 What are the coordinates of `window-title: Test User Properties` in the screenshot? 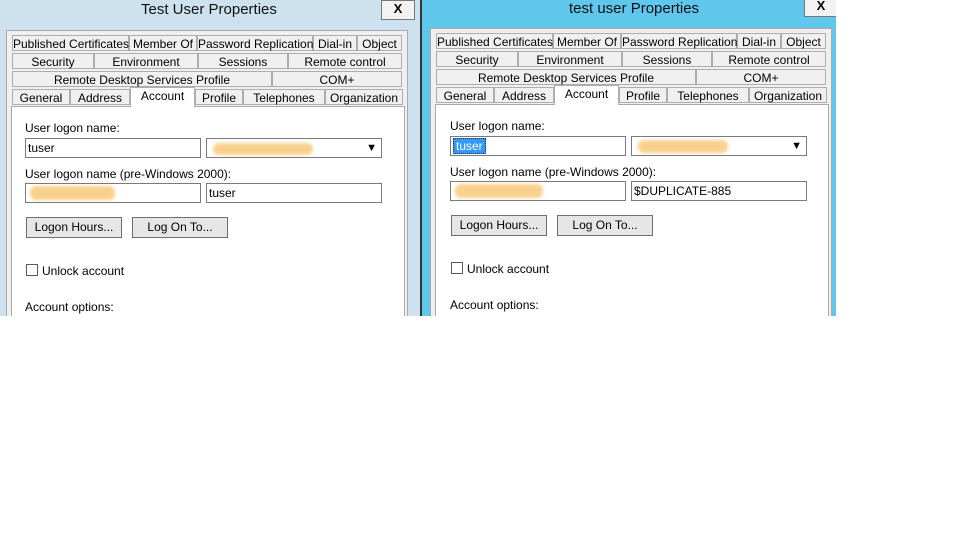 It's located at (209, 9).